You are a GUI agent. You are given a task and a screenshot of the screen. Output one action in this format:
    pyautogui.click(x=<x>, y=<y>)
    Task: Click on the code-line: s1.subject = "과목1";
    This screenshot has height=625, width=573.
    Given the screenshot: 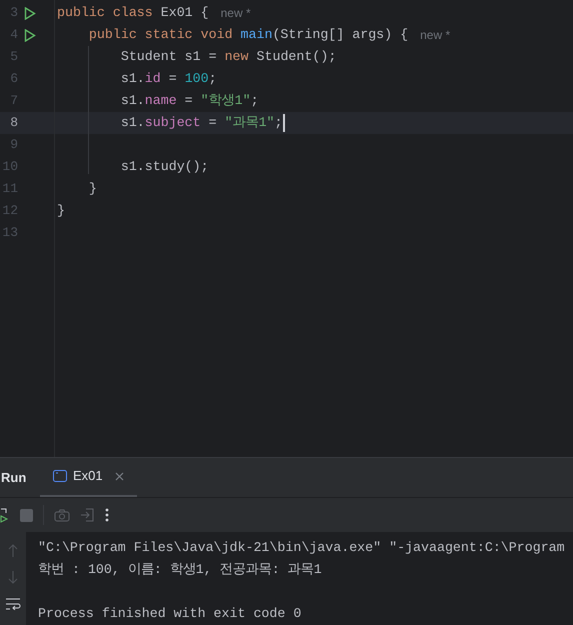 What is the action you would take?
    pyautogui.click(x=201, y=123)
    